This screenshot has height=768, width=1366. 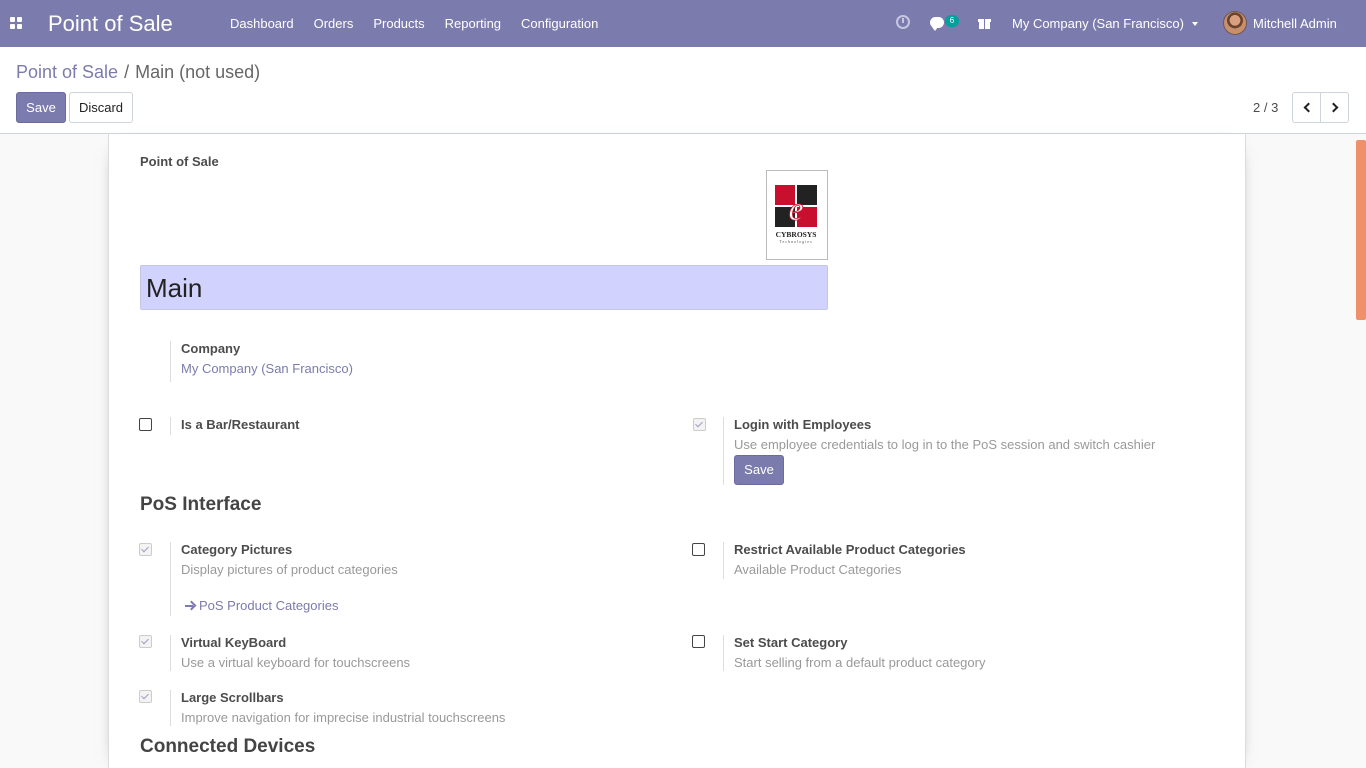 I want to click on logo-text: CYBROSYS, so click(x=796, y=234).